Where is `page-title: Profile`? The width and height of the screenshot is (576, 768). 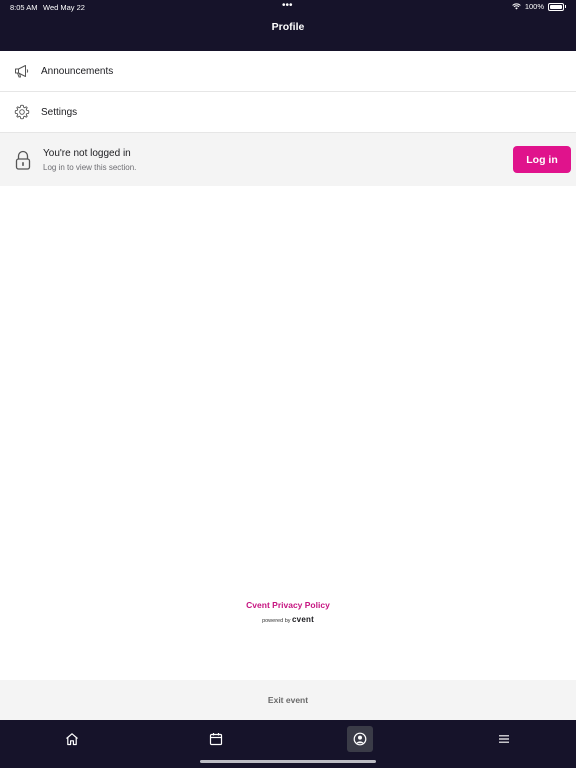
page-title: Profile is located at coordinates (288, 27).